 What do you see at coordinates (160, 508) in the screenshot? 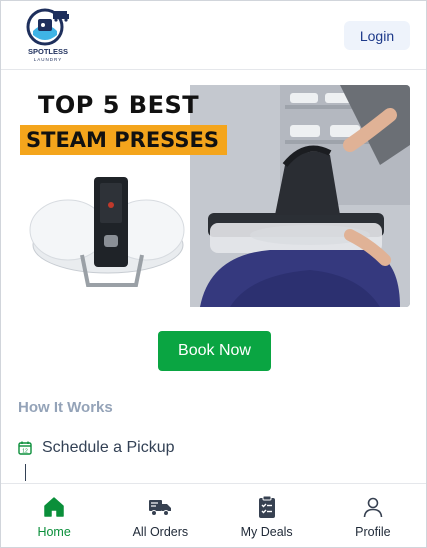
I see `truck-icon` at bounding box center [160, 508].